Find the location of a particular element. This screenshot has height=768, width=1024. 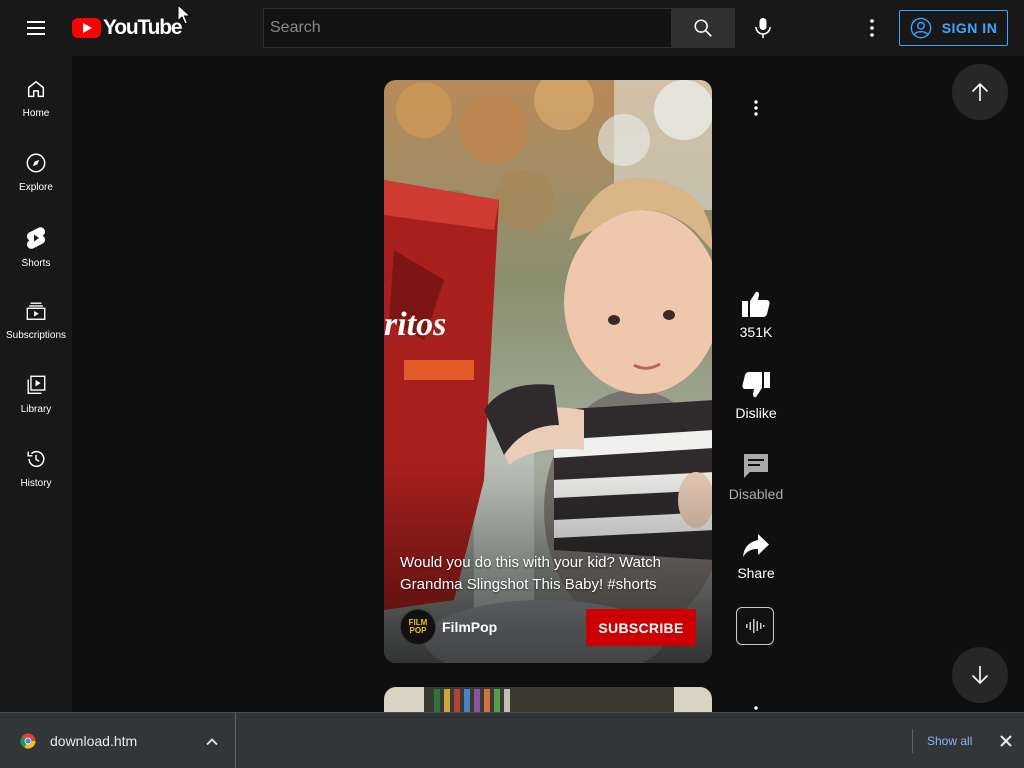

top-bar: YouTube Search SIGN IN is located at coordinates (512, 28).